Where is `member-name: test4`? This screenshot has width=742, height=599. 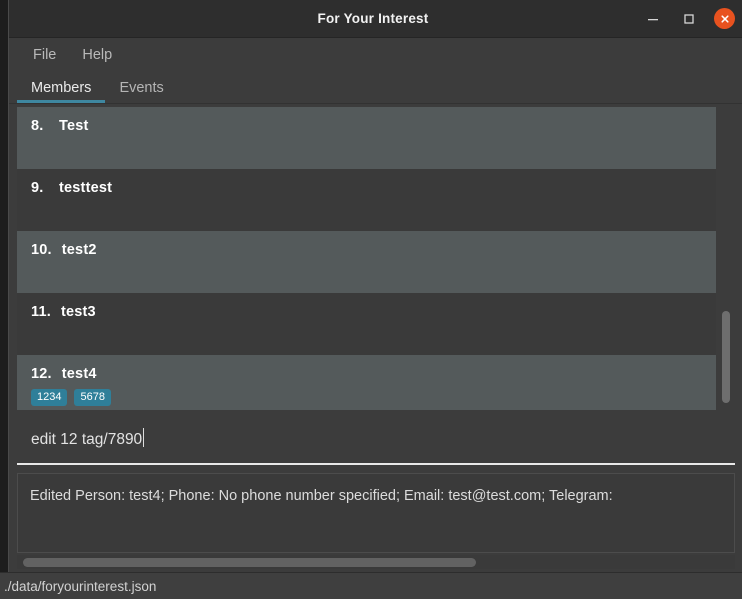 member-name: test4 is located at coordinates (79, 374).